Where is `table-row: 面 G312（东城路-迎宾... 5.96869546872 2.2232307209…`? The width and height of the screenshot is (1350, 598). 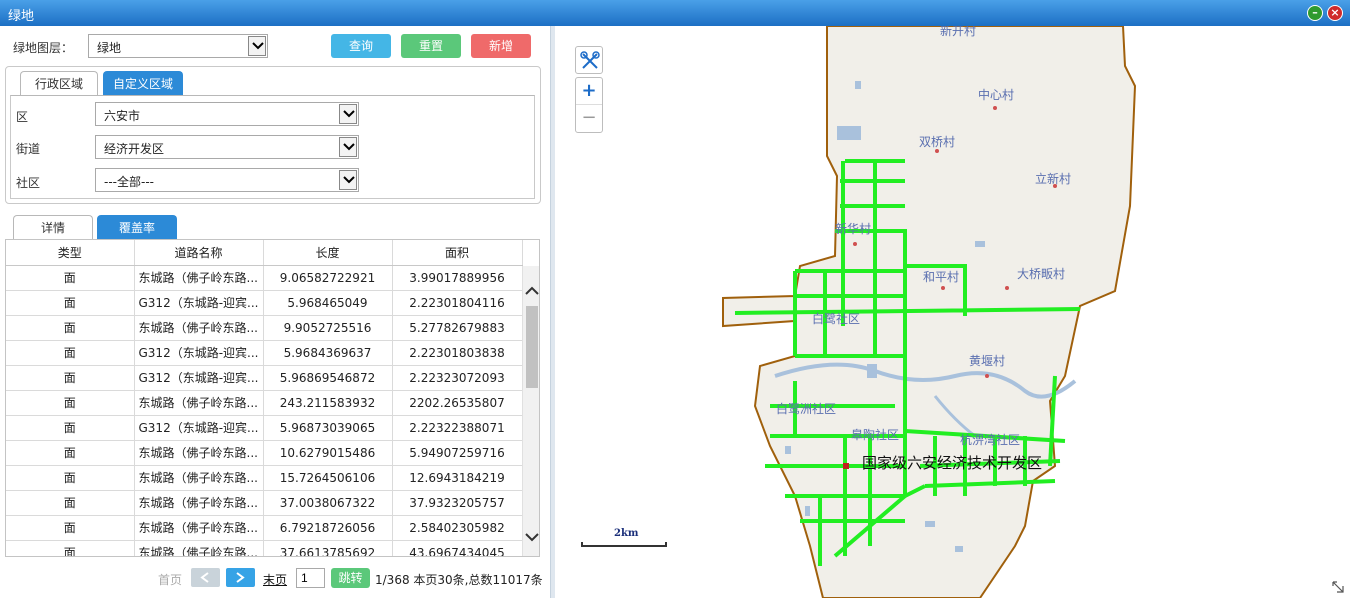
table-row: 面 G312（东城路-迎宾... 5.96869546872 2.2232307209… is located at coordinates (264, 378).